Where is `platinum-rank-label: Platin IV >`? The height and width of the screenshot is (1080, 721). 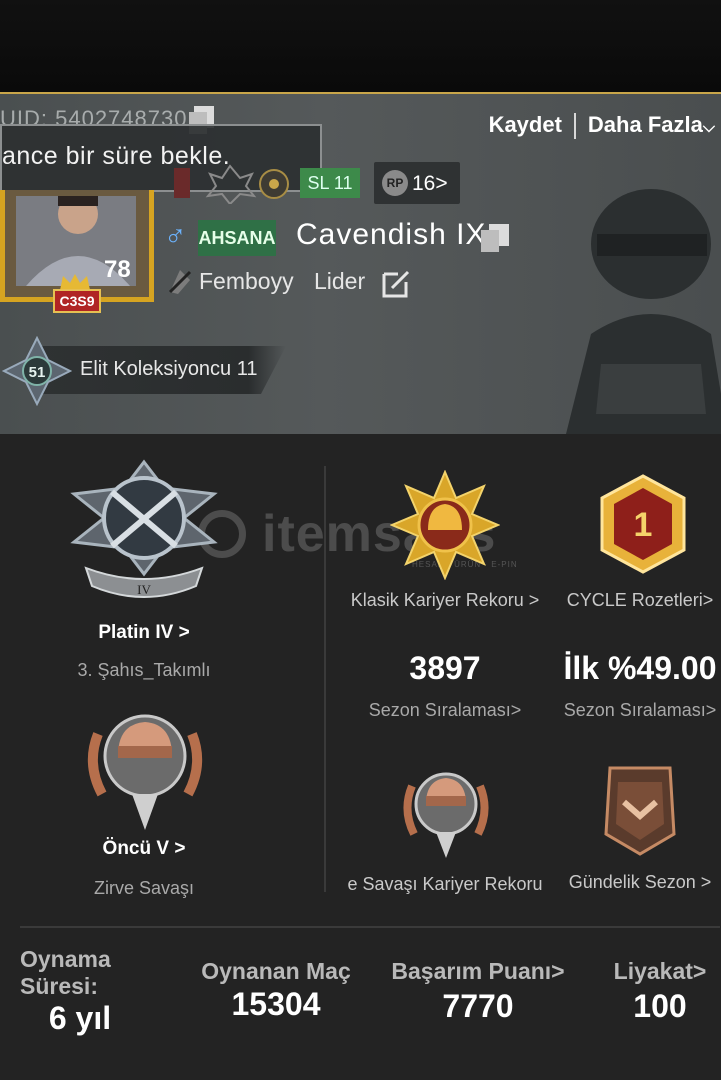 platinum-rank-label: Platin IV > is located at coordinates (144, 633).